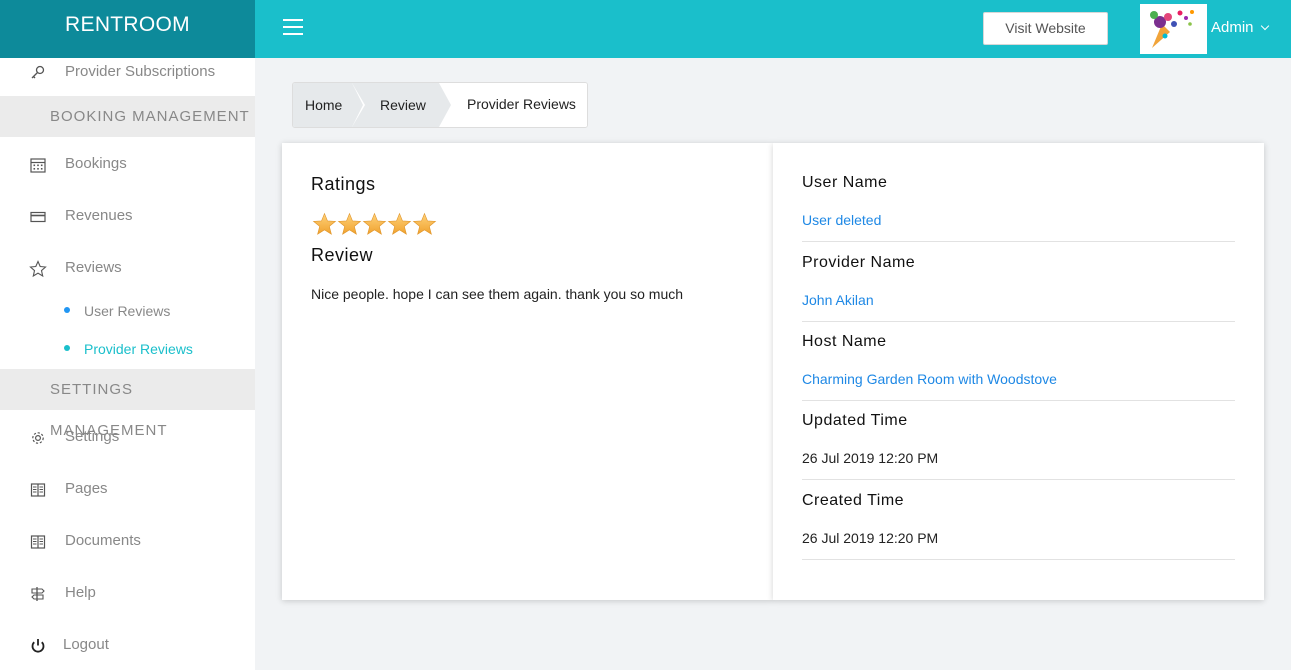 Image resolution: width=1291 pixels, height=670 pixels. What do you see at coordinates (853, 500) in the screenshot?
I see `created-time-label: Created Time` at bounding box center [853, 500].